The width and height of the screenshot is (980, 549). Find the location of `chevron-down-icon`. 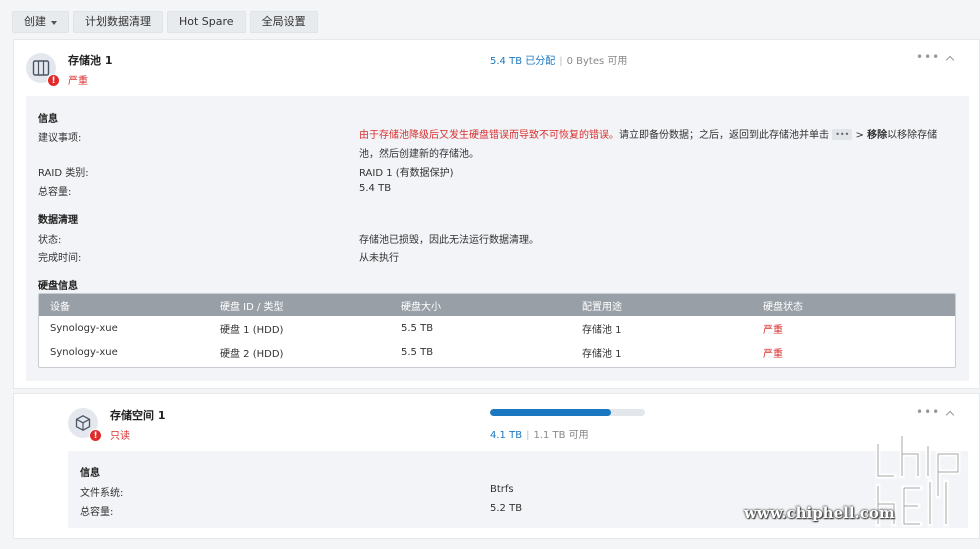

chevron-down-icon is located at coordinates (54, 22).